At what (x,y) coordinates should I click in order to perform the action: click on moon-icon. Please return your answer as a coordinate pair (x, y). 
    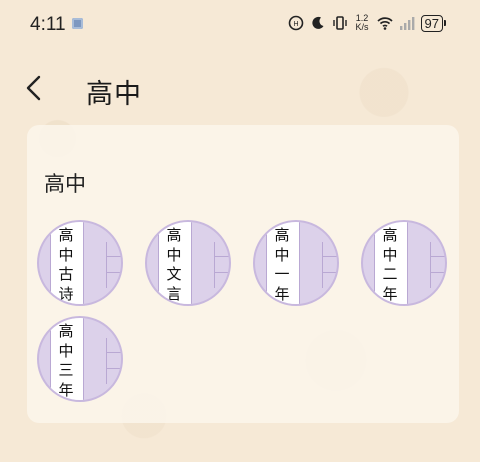
    Looking at the image, I should click on (318, 23).